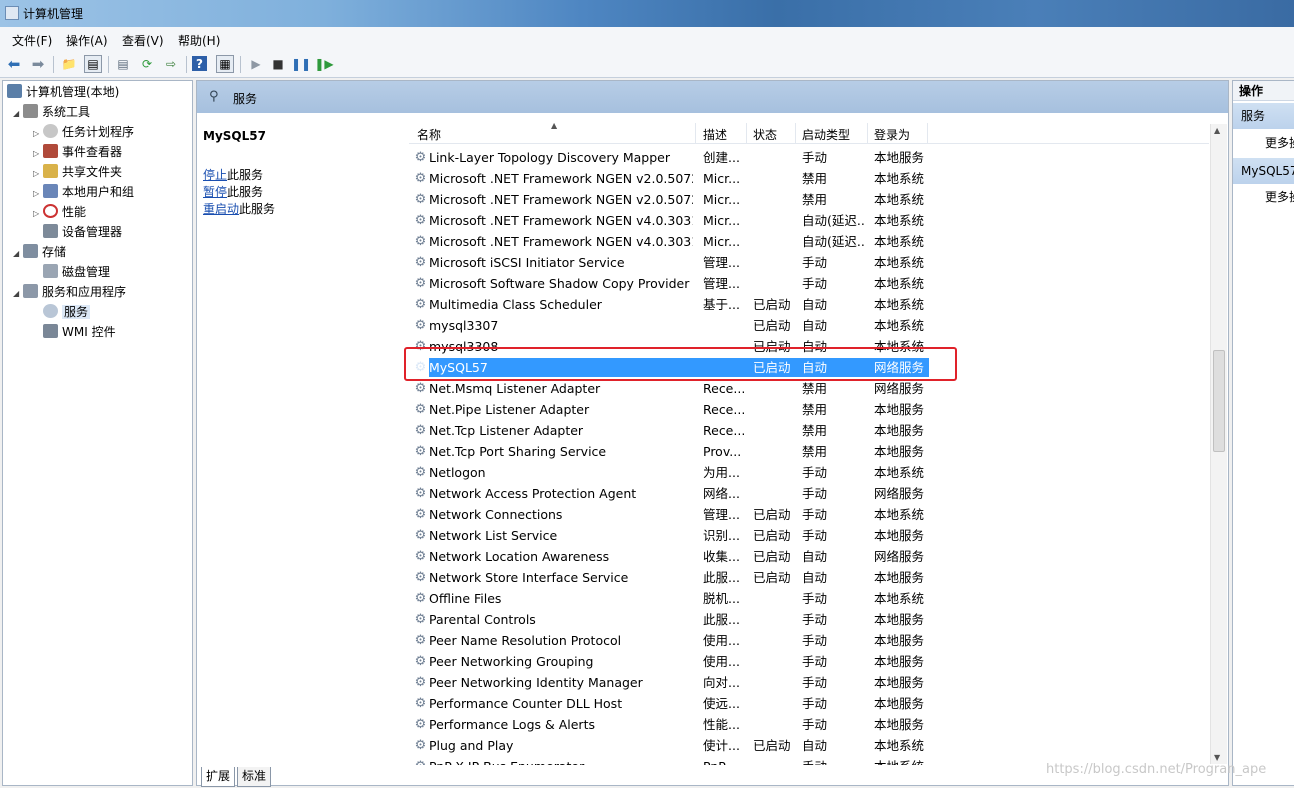 This screenshot has width=1294, height=788. I want to click on up-folder-icon: 📁, so click(69, 64).